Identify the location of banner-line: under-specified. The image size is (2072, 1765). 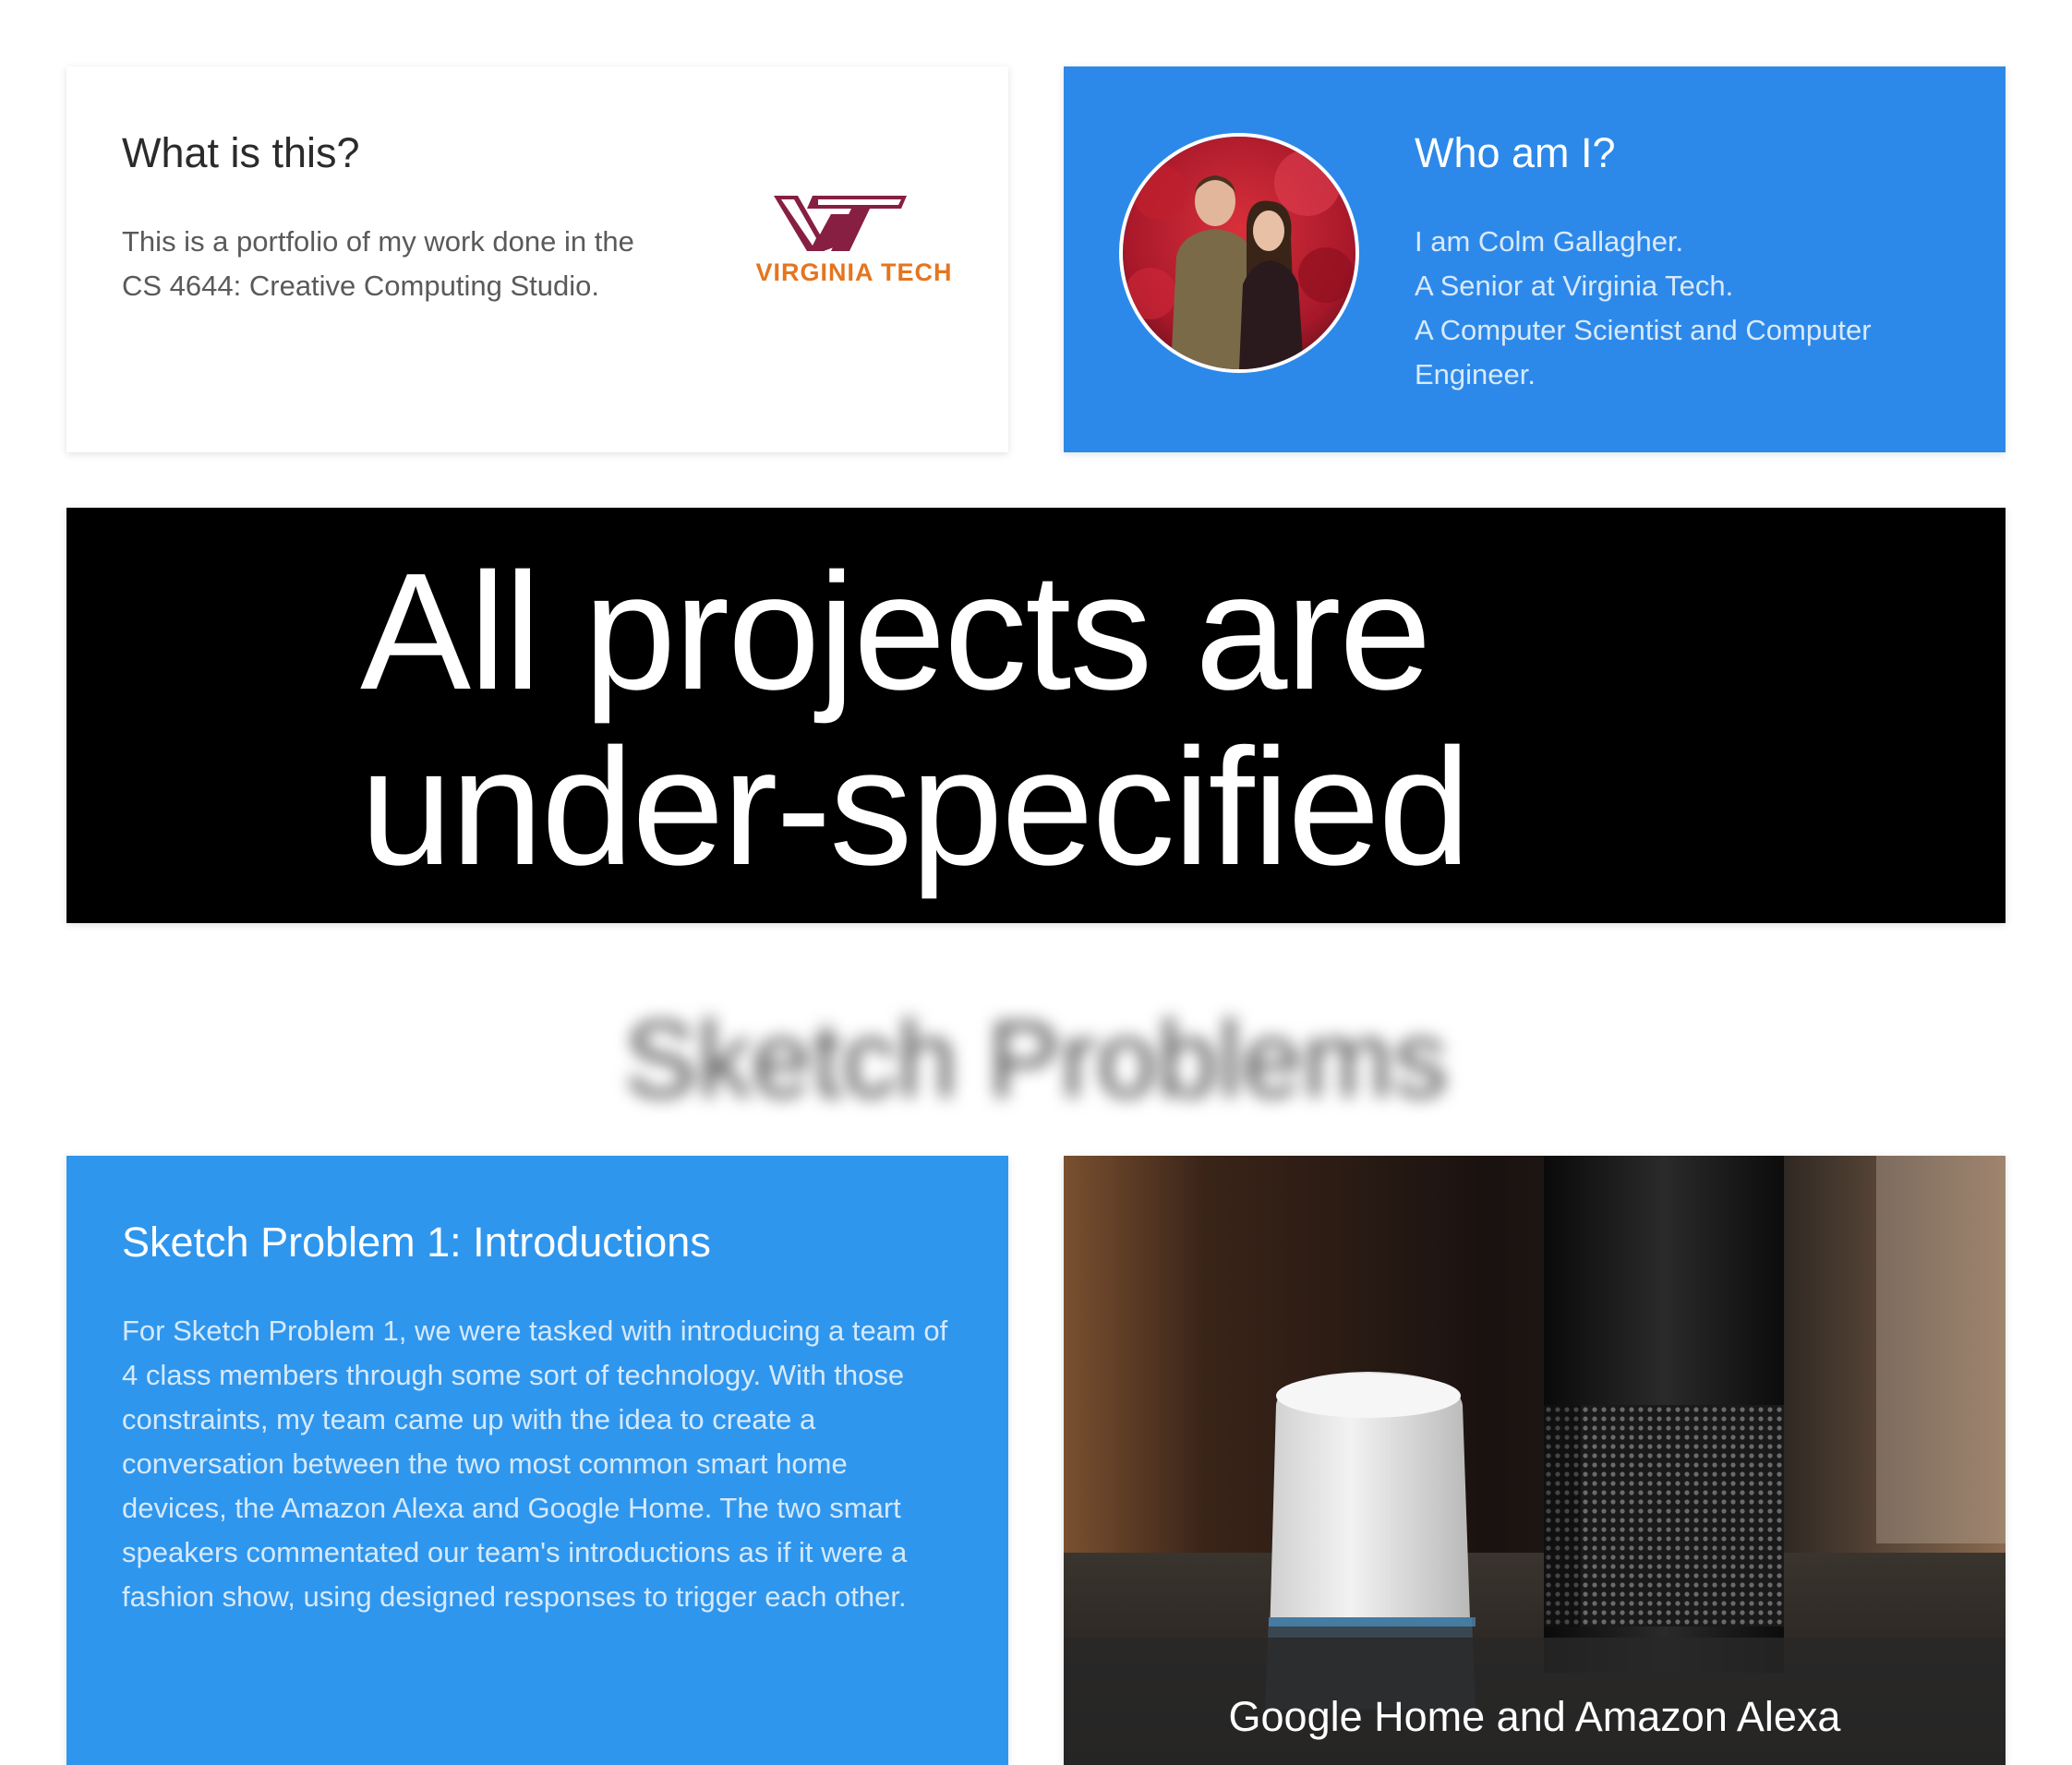
(915, 807).